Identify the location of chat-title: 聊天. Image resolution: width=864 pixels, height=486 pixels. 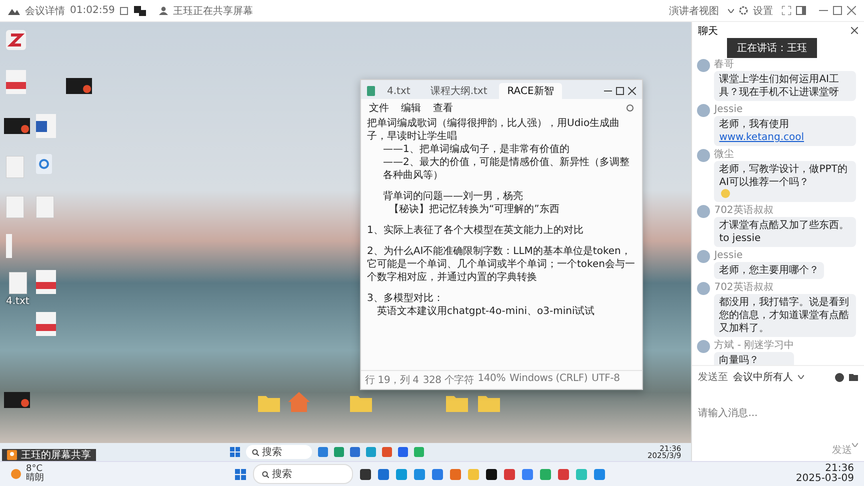
(708, 31).